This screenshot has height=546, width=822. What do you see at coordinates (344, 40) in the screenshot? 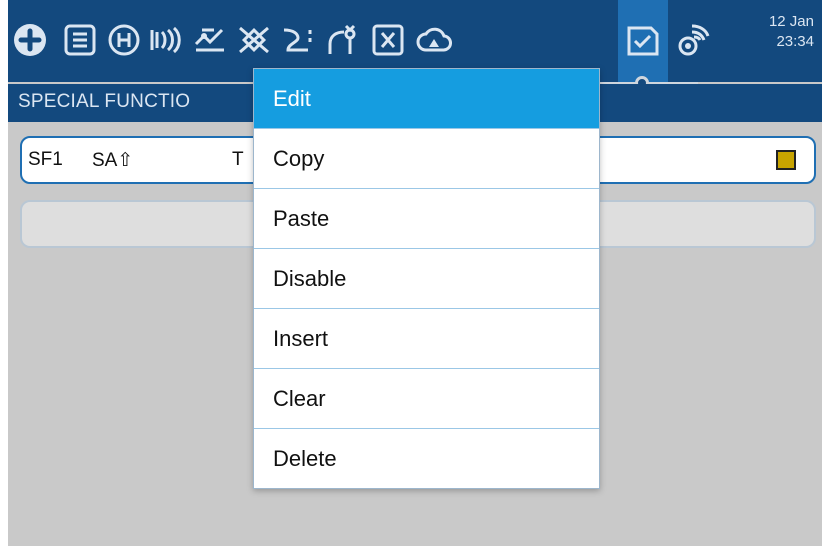
I see `logical-switches-icon` at bounding box center [344, 40].